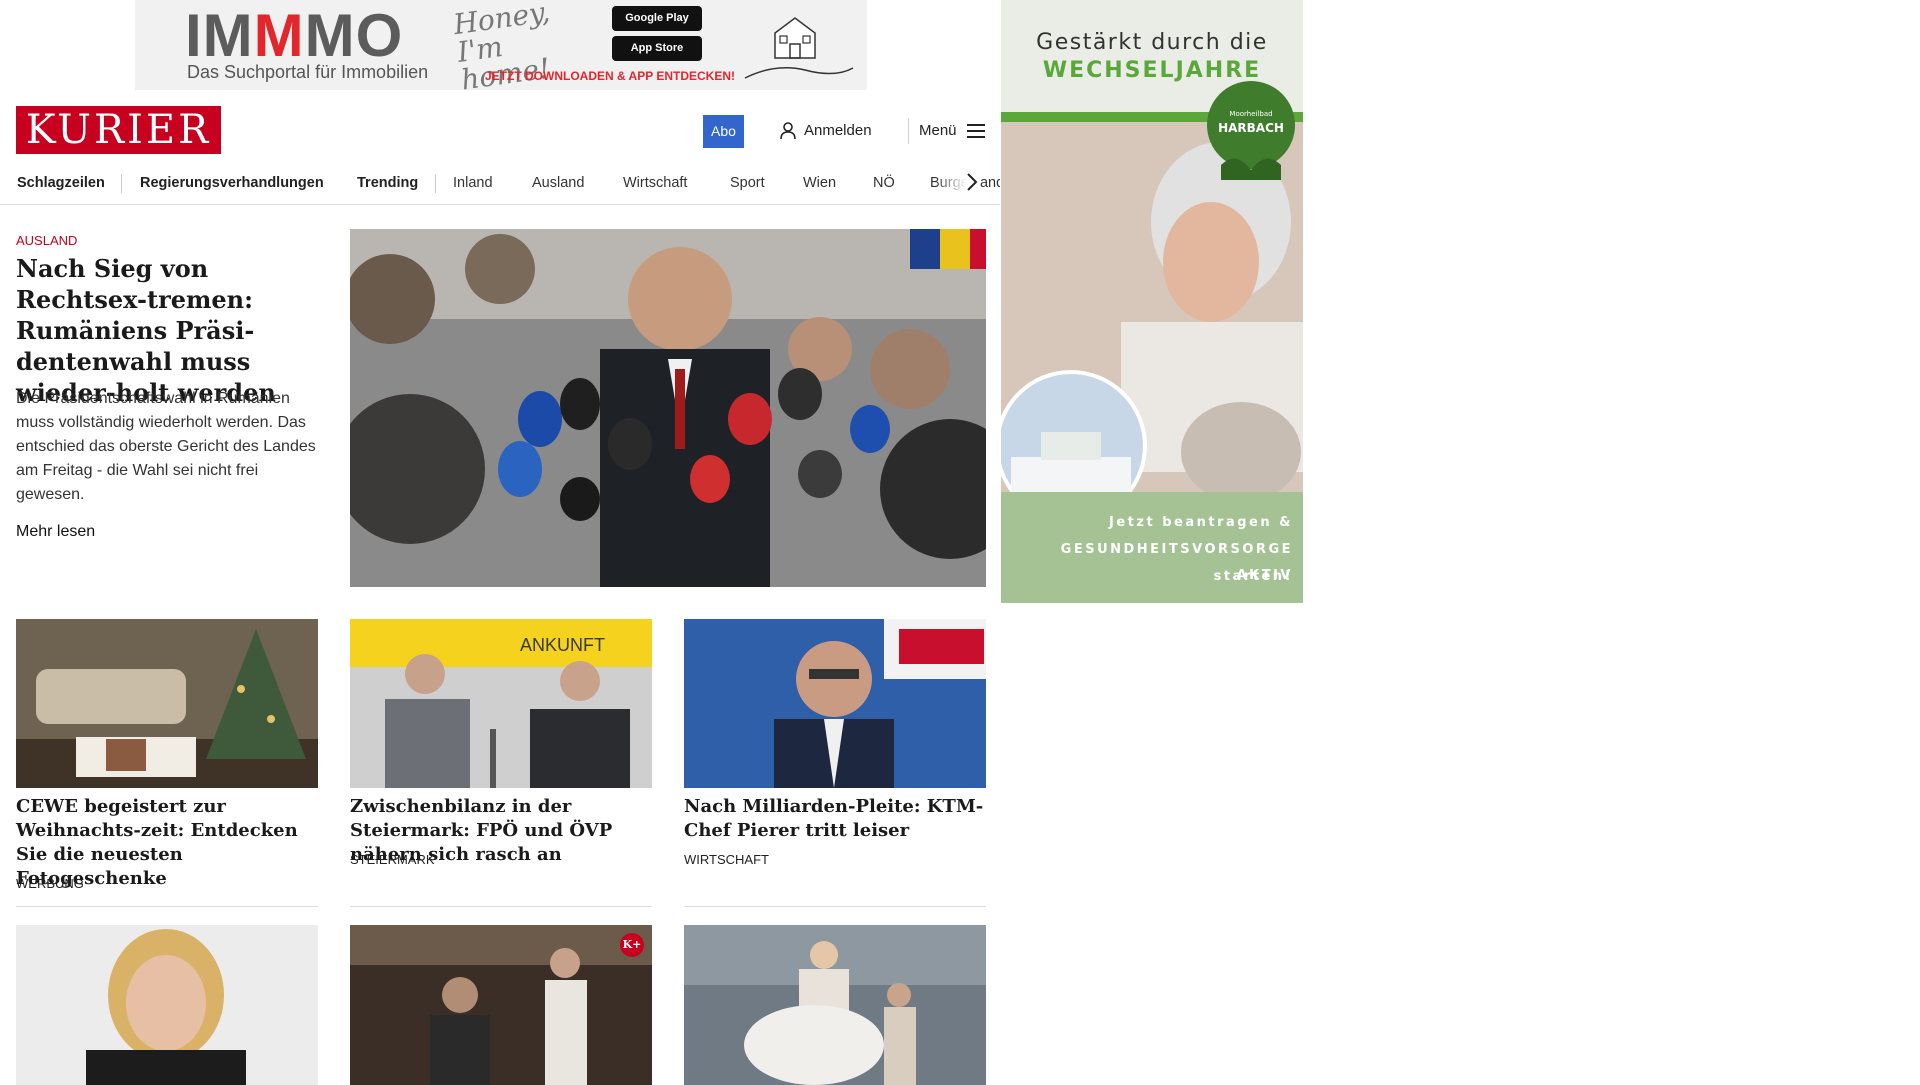  I want to click on kurier-logo: KURIER, so click(118, 130).